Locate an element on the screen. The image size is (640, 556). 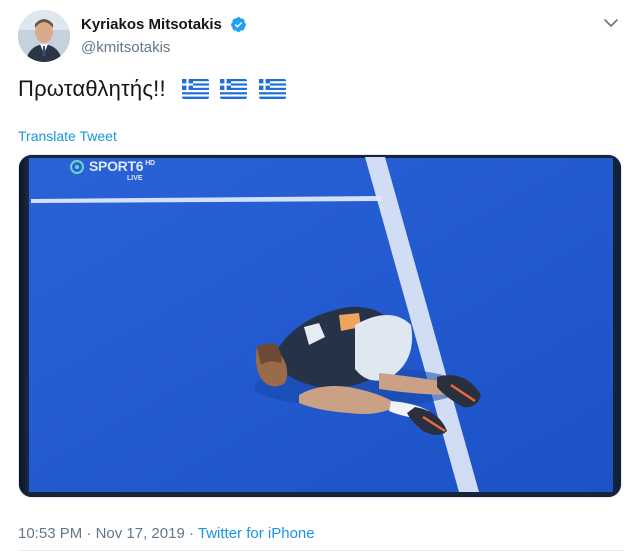
avatar-image is located at coordinates (44, 36).